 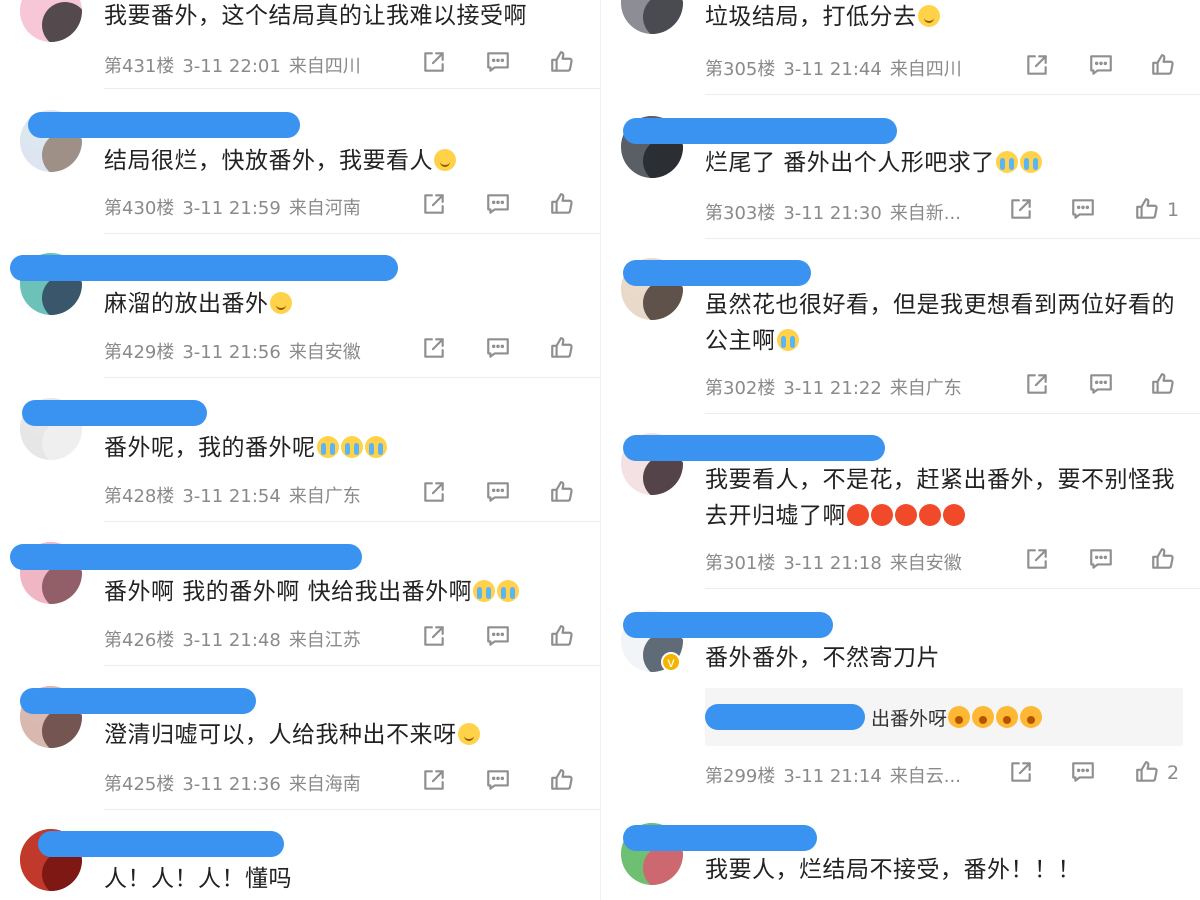 What do you see at coordinates (945, 870) in the screenshot?
I see `comment-text: 我要人，烂结局不接受，番外！！！` at bounding box center [945, 870].